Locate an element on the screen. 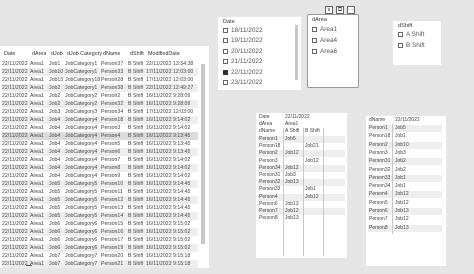 Image resolution: width=474 pixels, height=274 pixels. matrix-row: Person34 Job1 is located at coordinates (405, 186).